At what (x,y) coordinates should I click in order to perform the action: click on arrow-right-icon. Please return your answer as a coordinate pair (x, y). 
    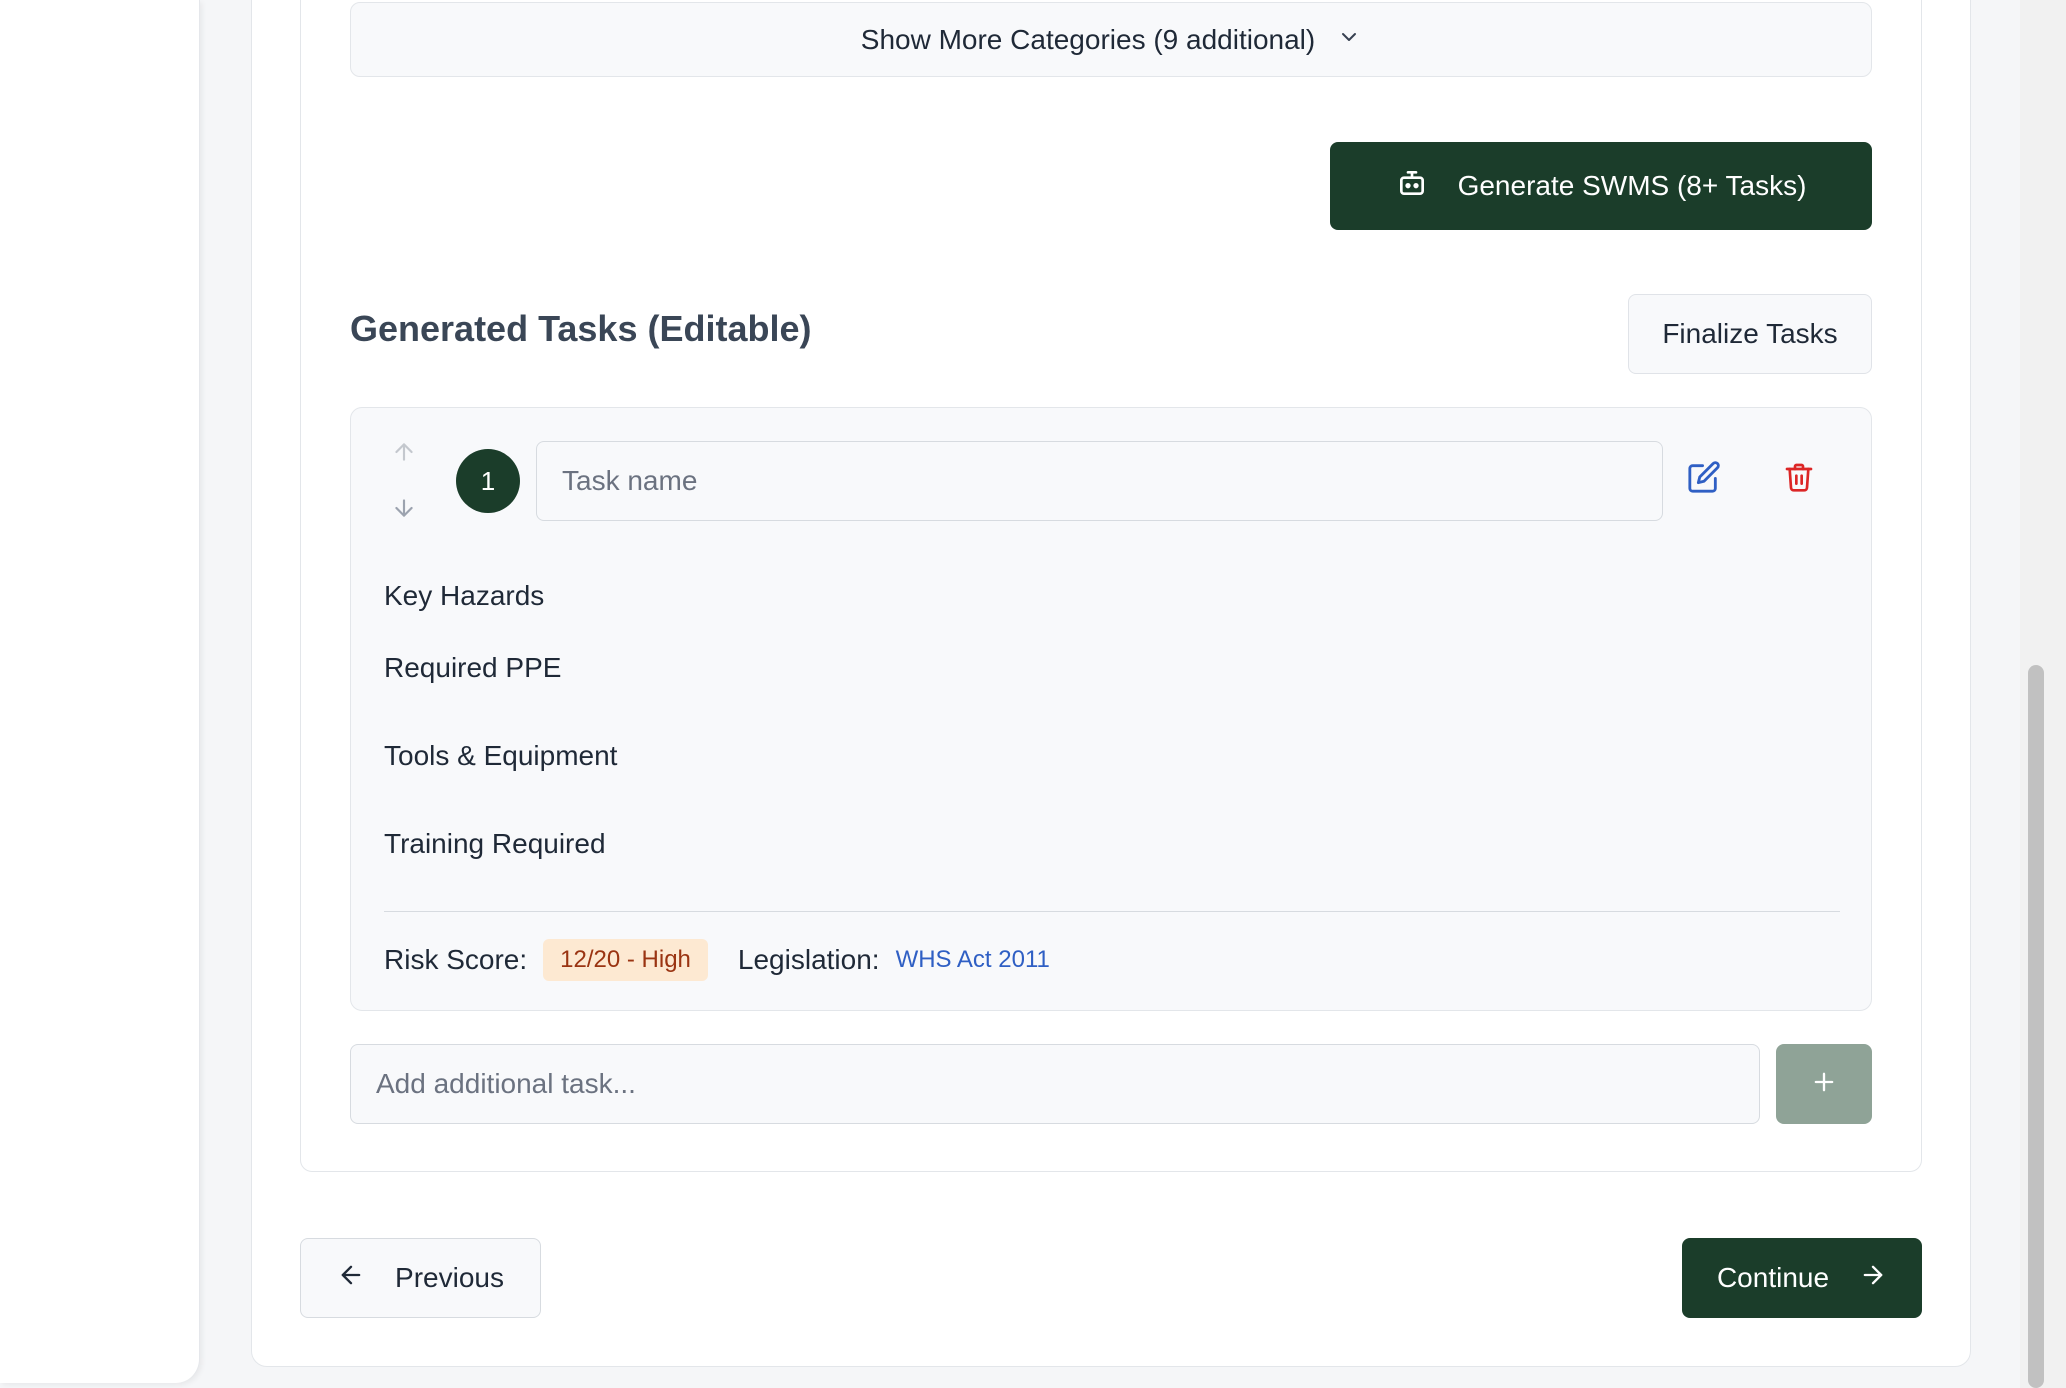
    Looking at the image, I should click on (1873, 1278).